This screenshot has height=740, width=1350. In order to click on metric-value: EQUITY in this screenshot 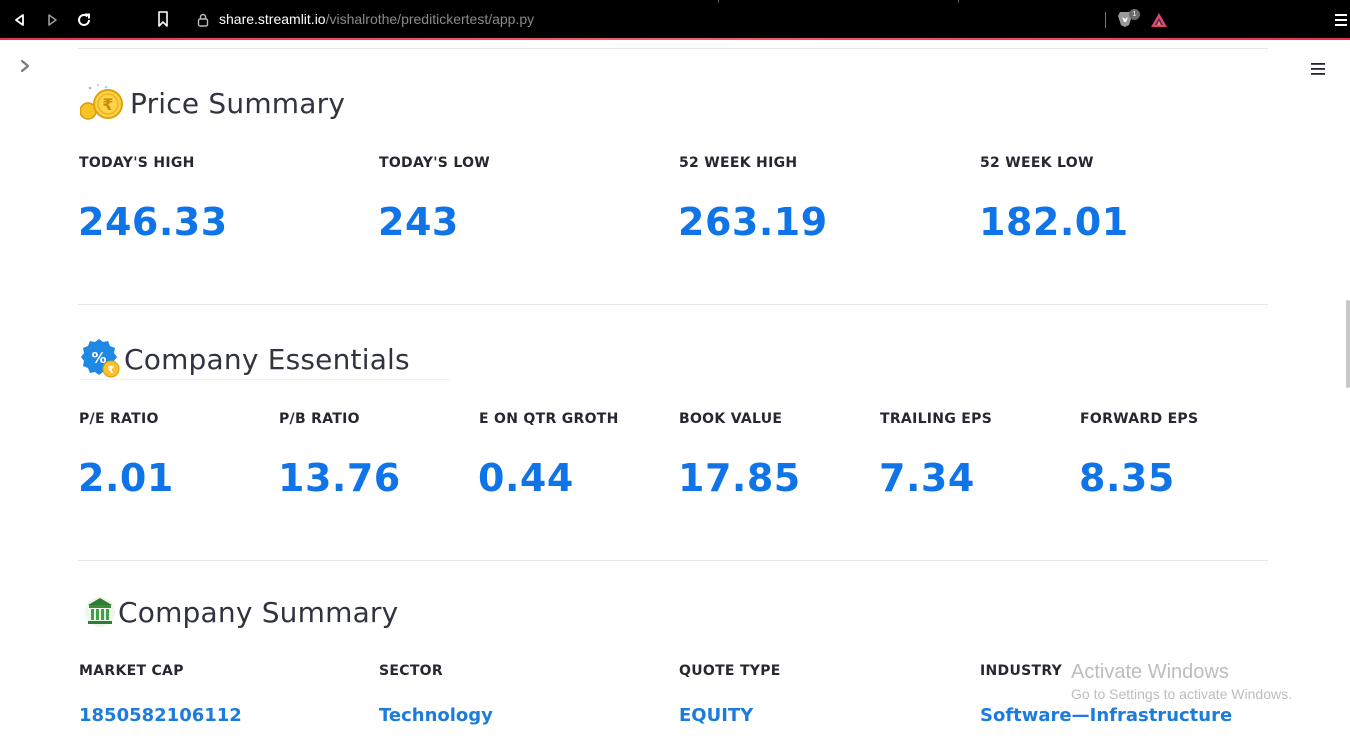, I will do `click(716, 715)`.